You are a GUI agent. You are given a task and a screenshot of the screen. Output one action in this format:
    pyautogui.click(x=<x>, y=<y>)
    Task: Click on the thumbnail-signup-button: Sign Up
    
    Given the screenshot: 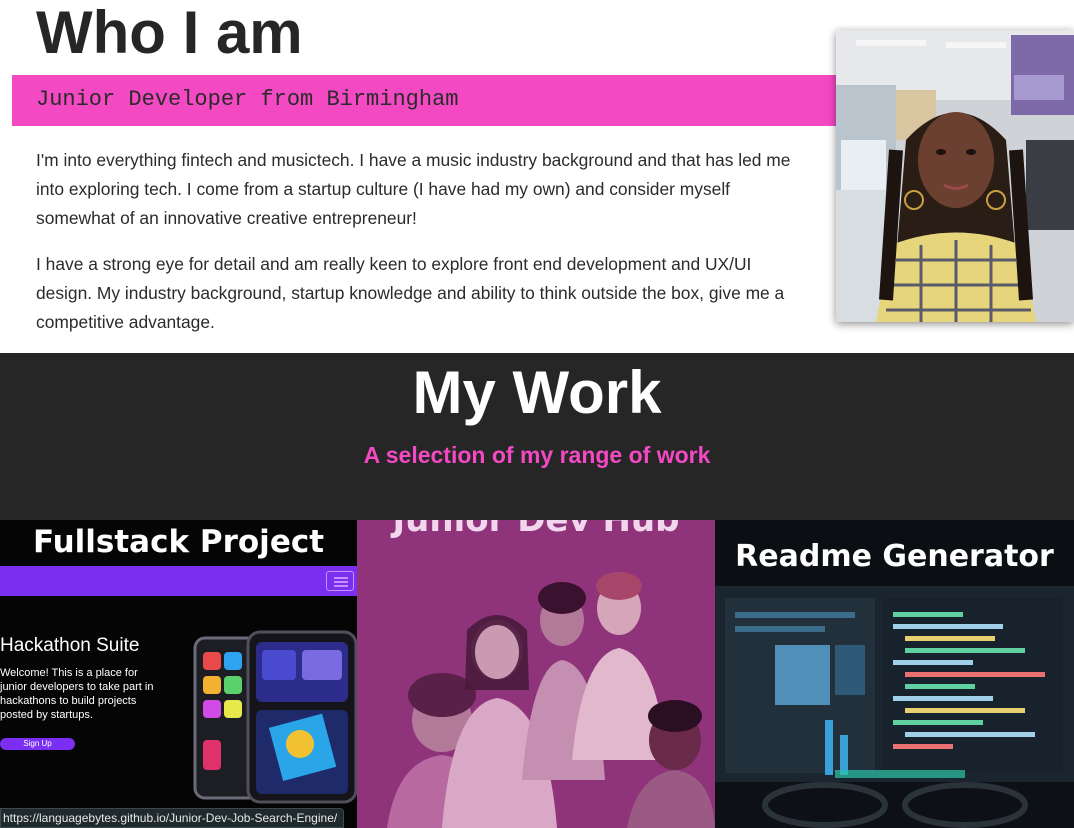 What is the action you would take?
    pyautogui.click(x=37, y=744)
    